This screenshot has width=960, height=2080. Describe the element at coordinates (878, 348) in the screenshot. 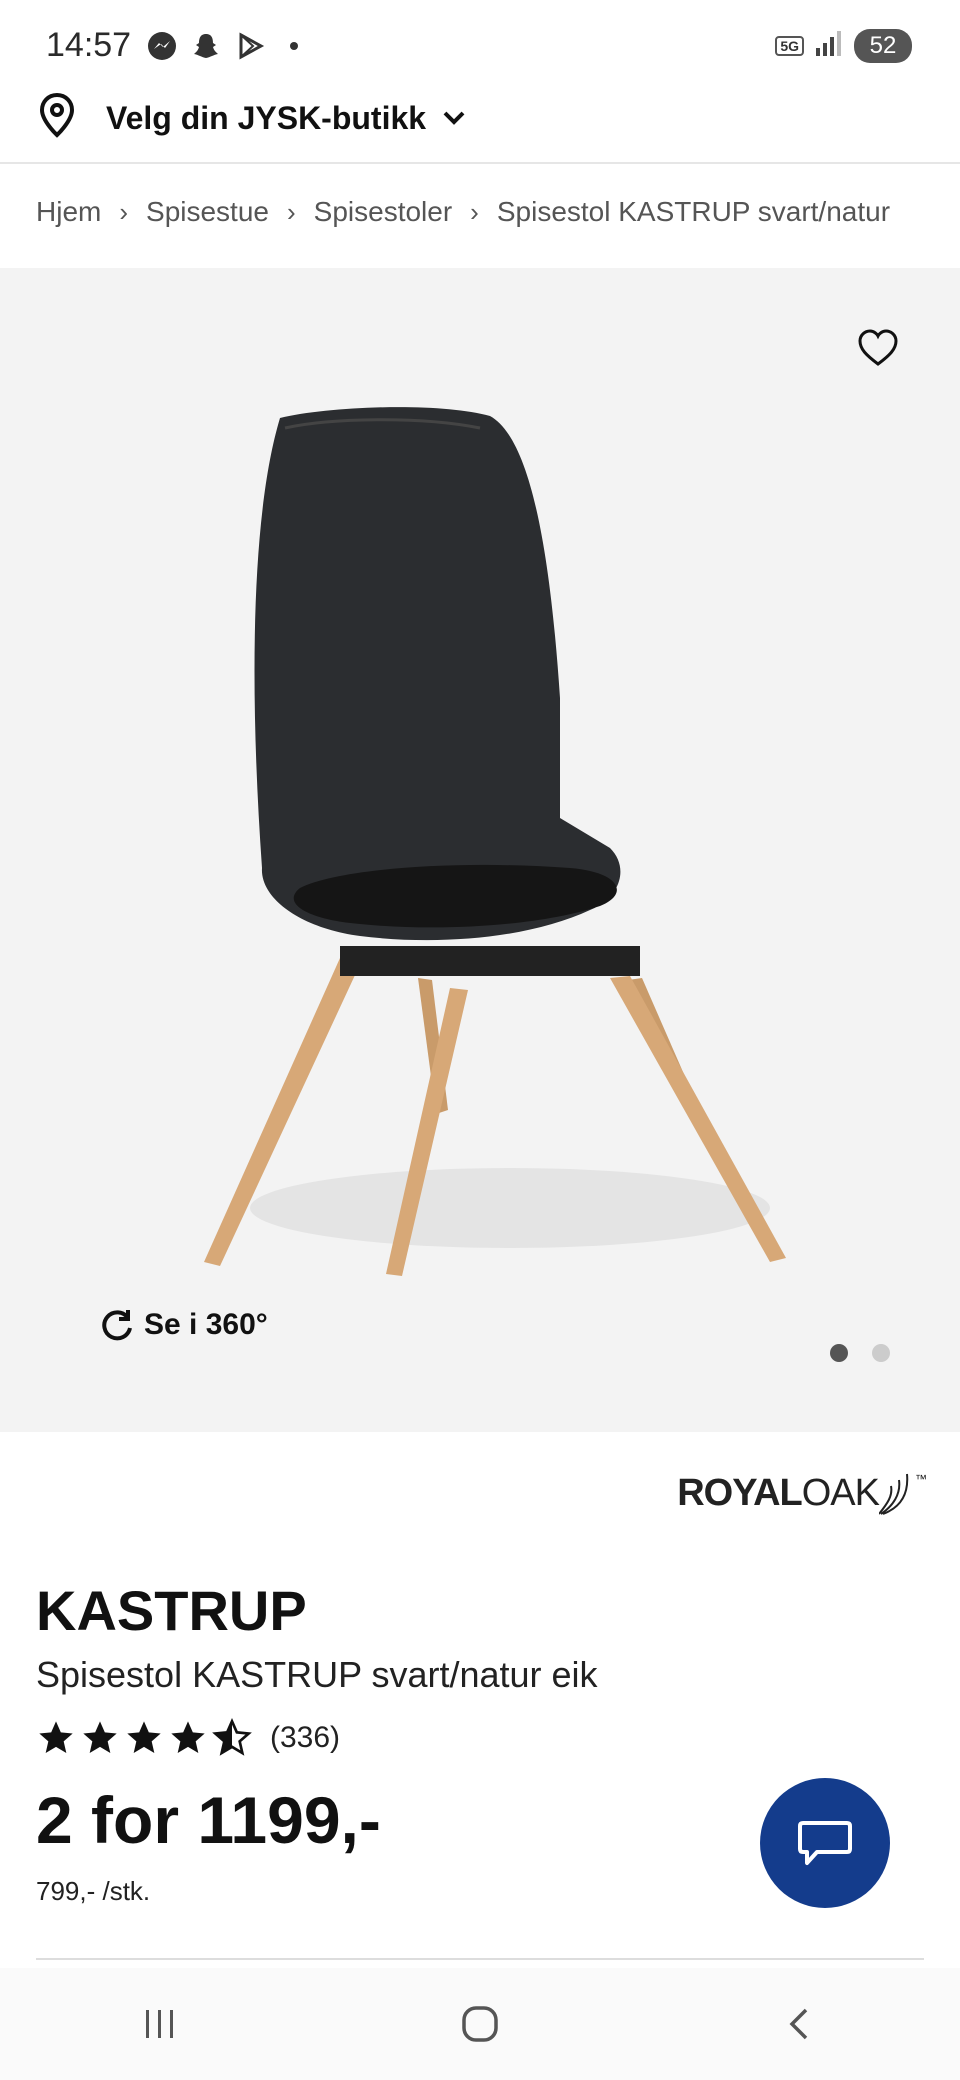

I see `heart-icon` at that location.